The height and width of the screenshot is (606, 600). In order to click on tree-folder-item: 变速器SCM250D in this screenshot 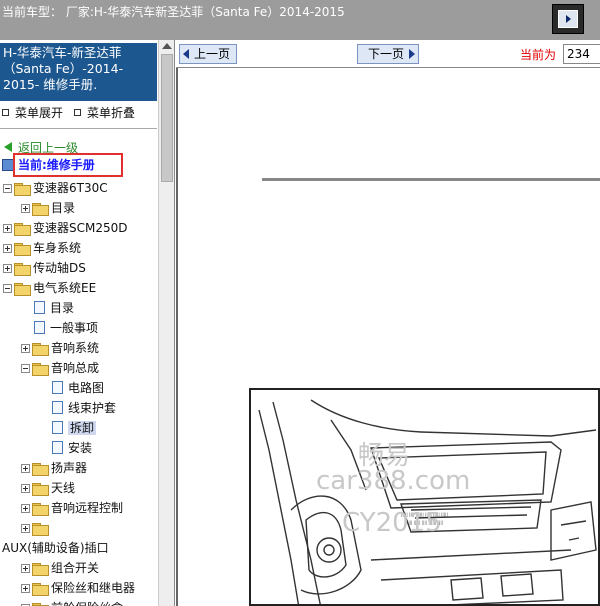, I will do `click(65, 228)`.